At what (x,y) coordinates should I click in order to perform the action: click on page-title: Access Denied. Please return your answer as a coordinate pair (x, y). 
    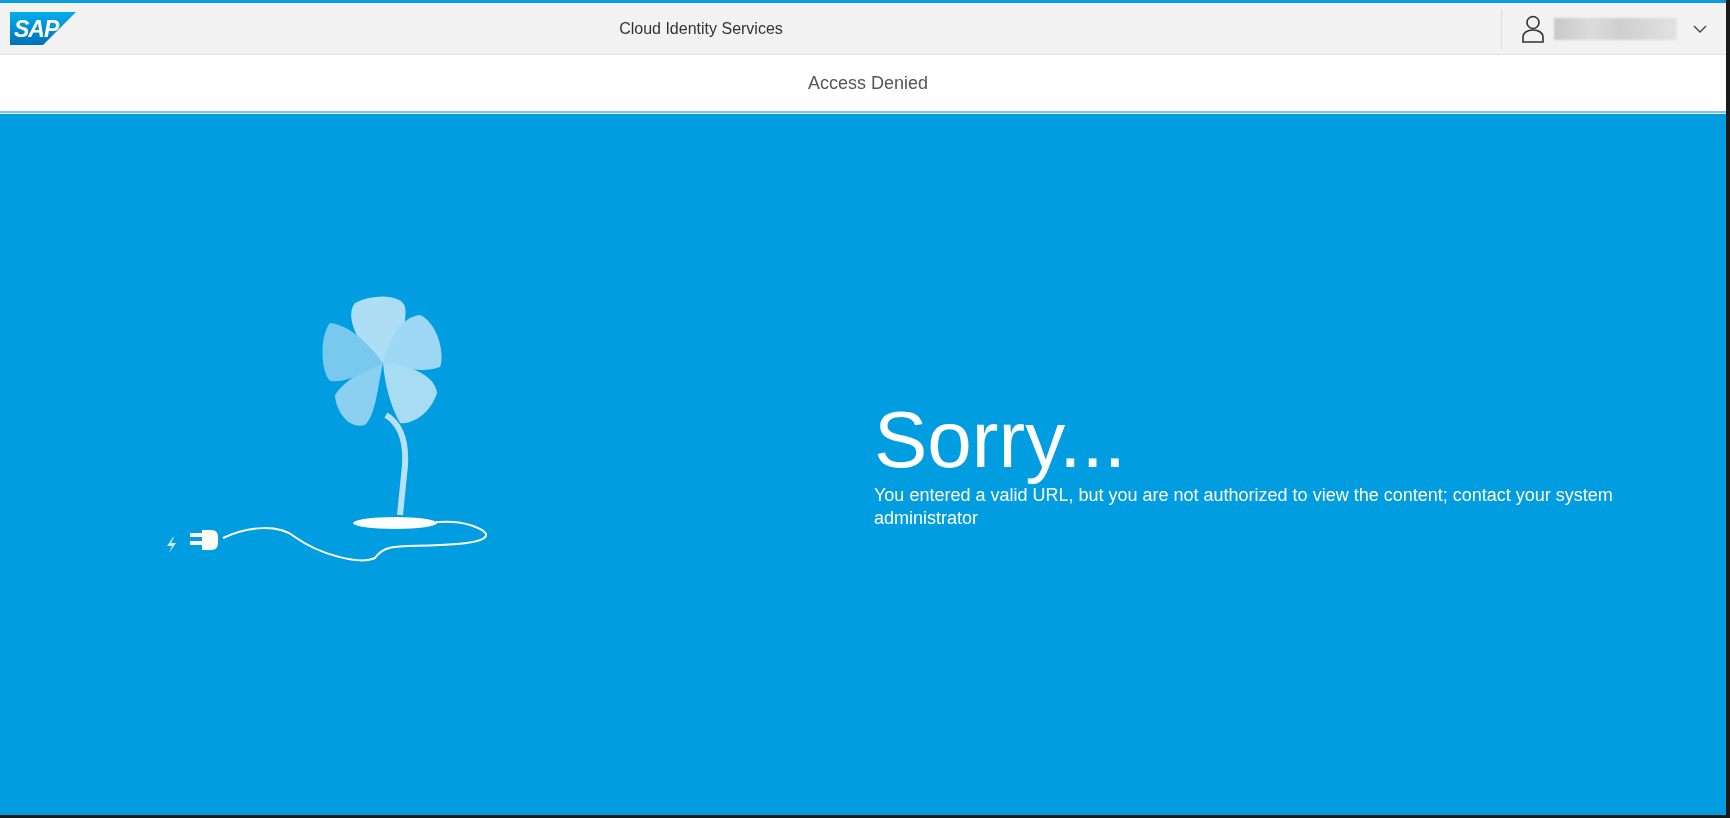
    Looking at the image, I should click on (867, 83).